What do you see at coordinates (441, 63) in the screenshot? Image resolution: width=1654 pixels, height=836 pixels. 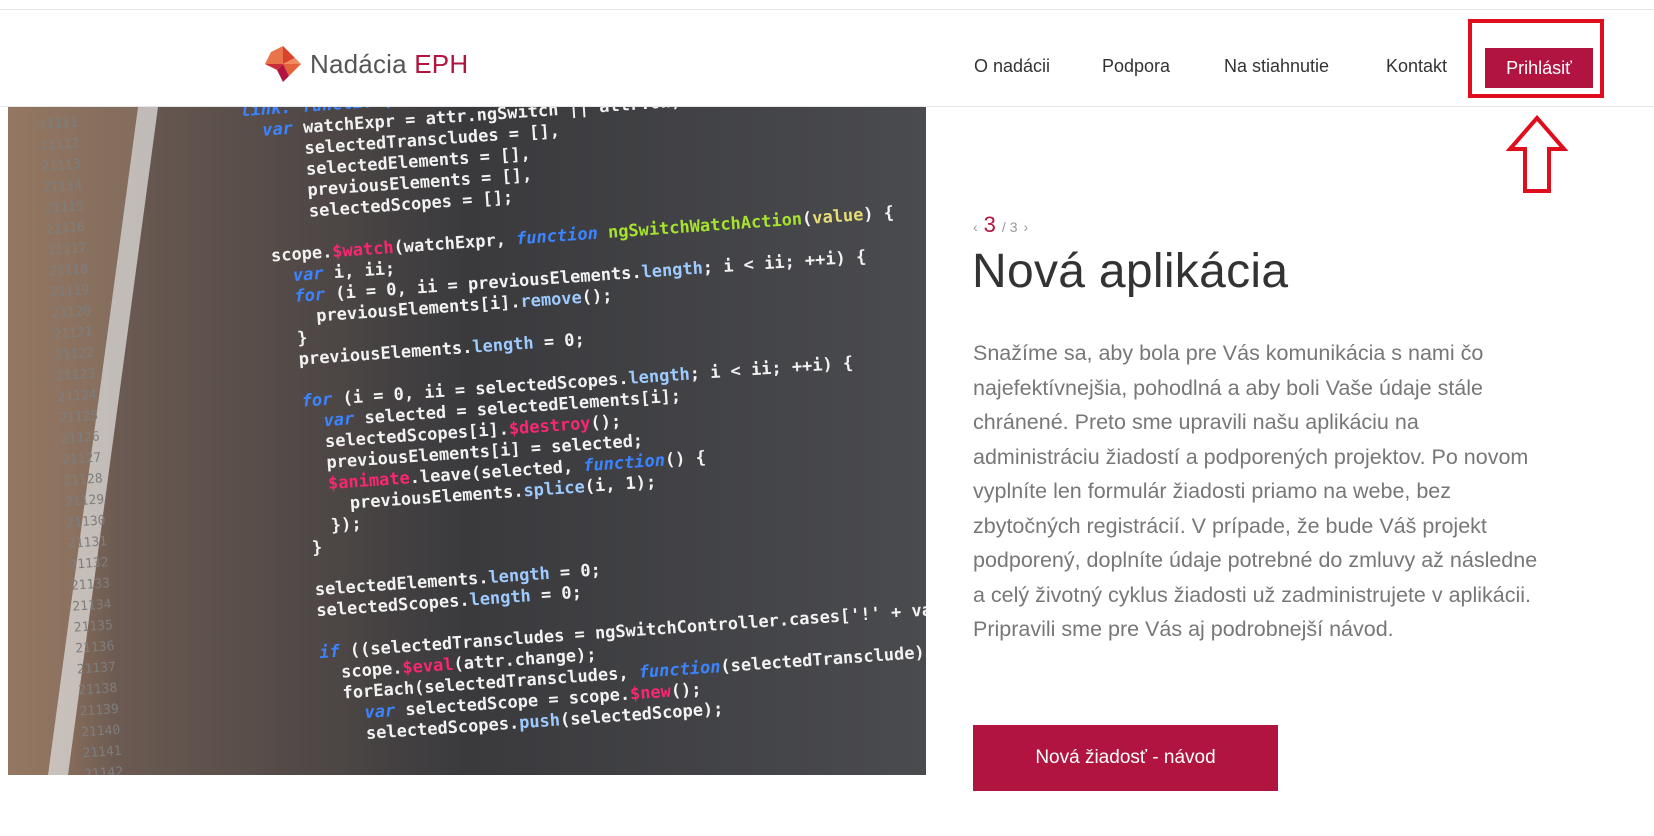 I see `logo-accent: EPH` at bounding box center [441, 63].